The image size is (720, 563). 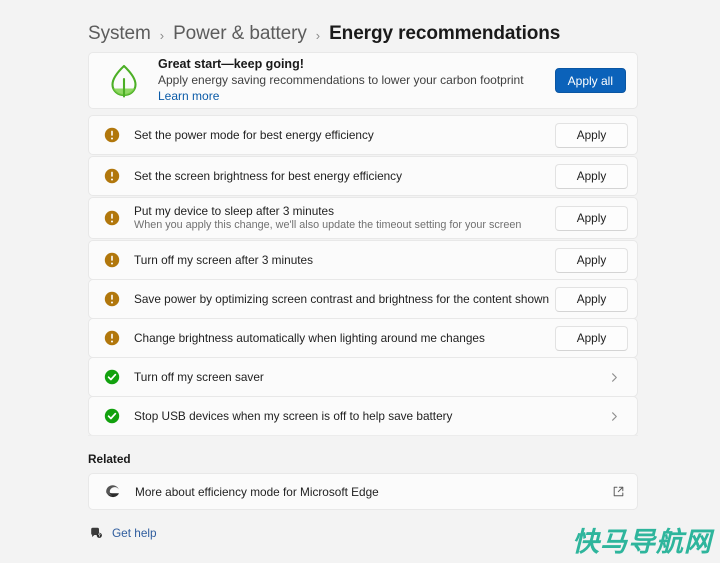 I want to click on apply-all-button: Apply all, so click(x=590, y=80).